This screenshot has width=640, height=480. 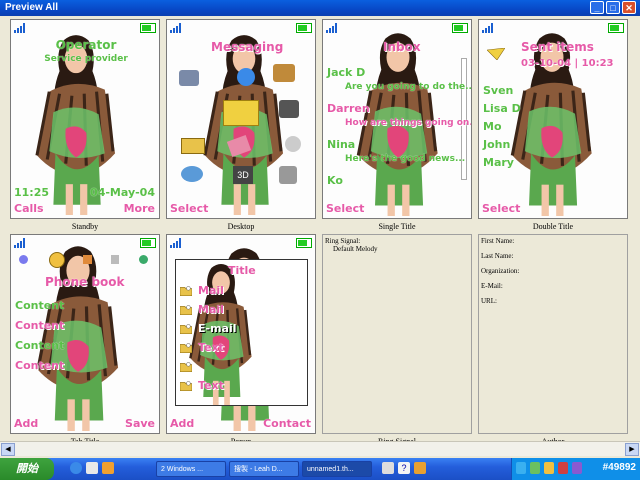 What do you see at coordinates (140, 423) in the screenshot?
I see `right-softkey: Save` at bounding box center [140, 423].